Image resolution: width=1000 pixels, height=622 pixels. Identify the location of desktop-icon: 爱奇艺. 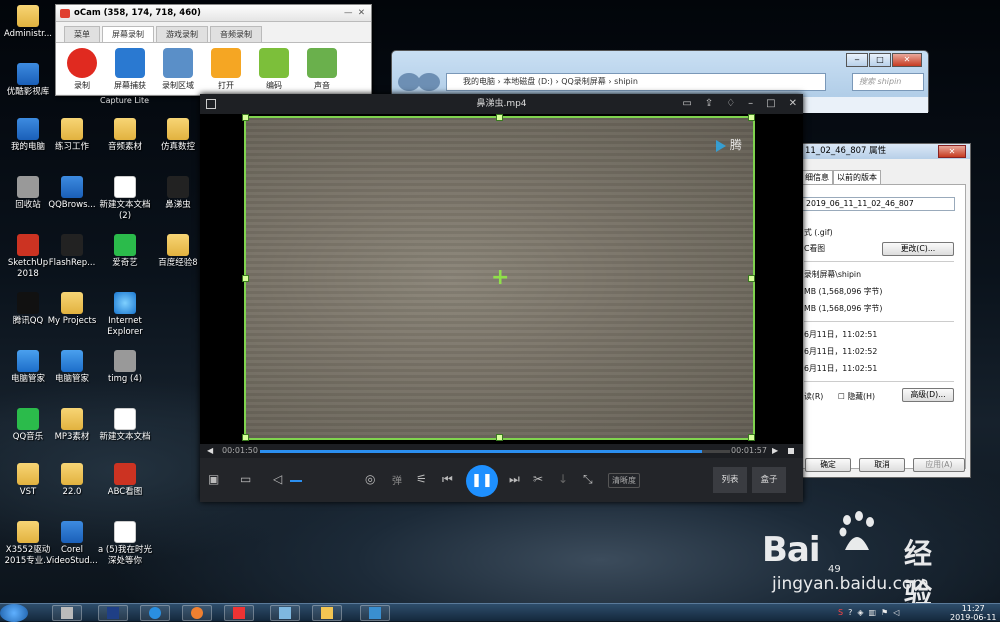
(125, 251).